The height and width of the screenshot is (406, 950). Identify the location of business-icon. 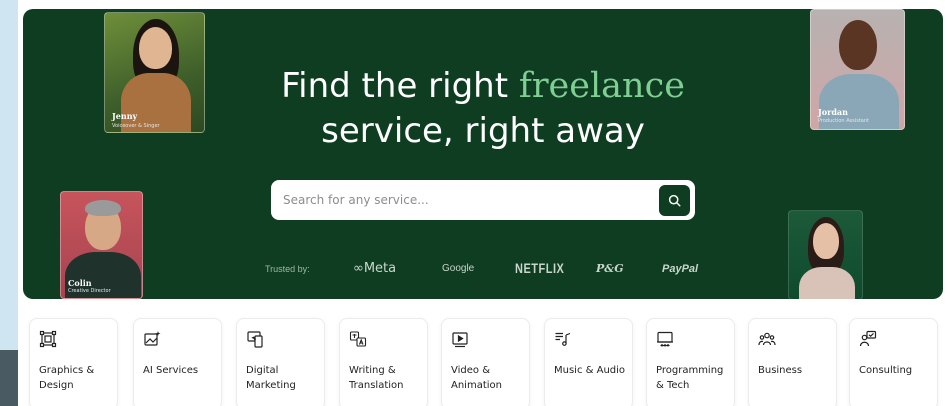
(767, 339).